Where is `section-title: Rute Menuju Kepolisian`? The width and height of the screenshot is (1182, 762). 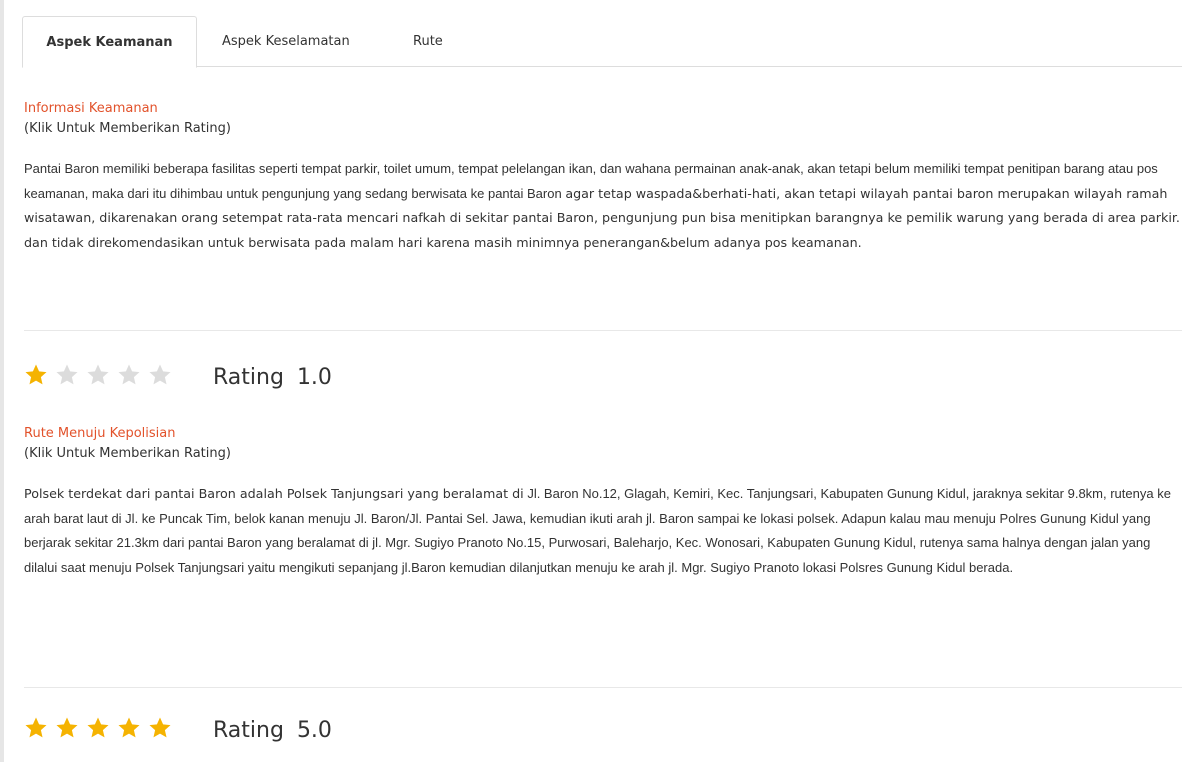
section-title: Rute Menuju Kepolisian is located at coordinates (603, 434).